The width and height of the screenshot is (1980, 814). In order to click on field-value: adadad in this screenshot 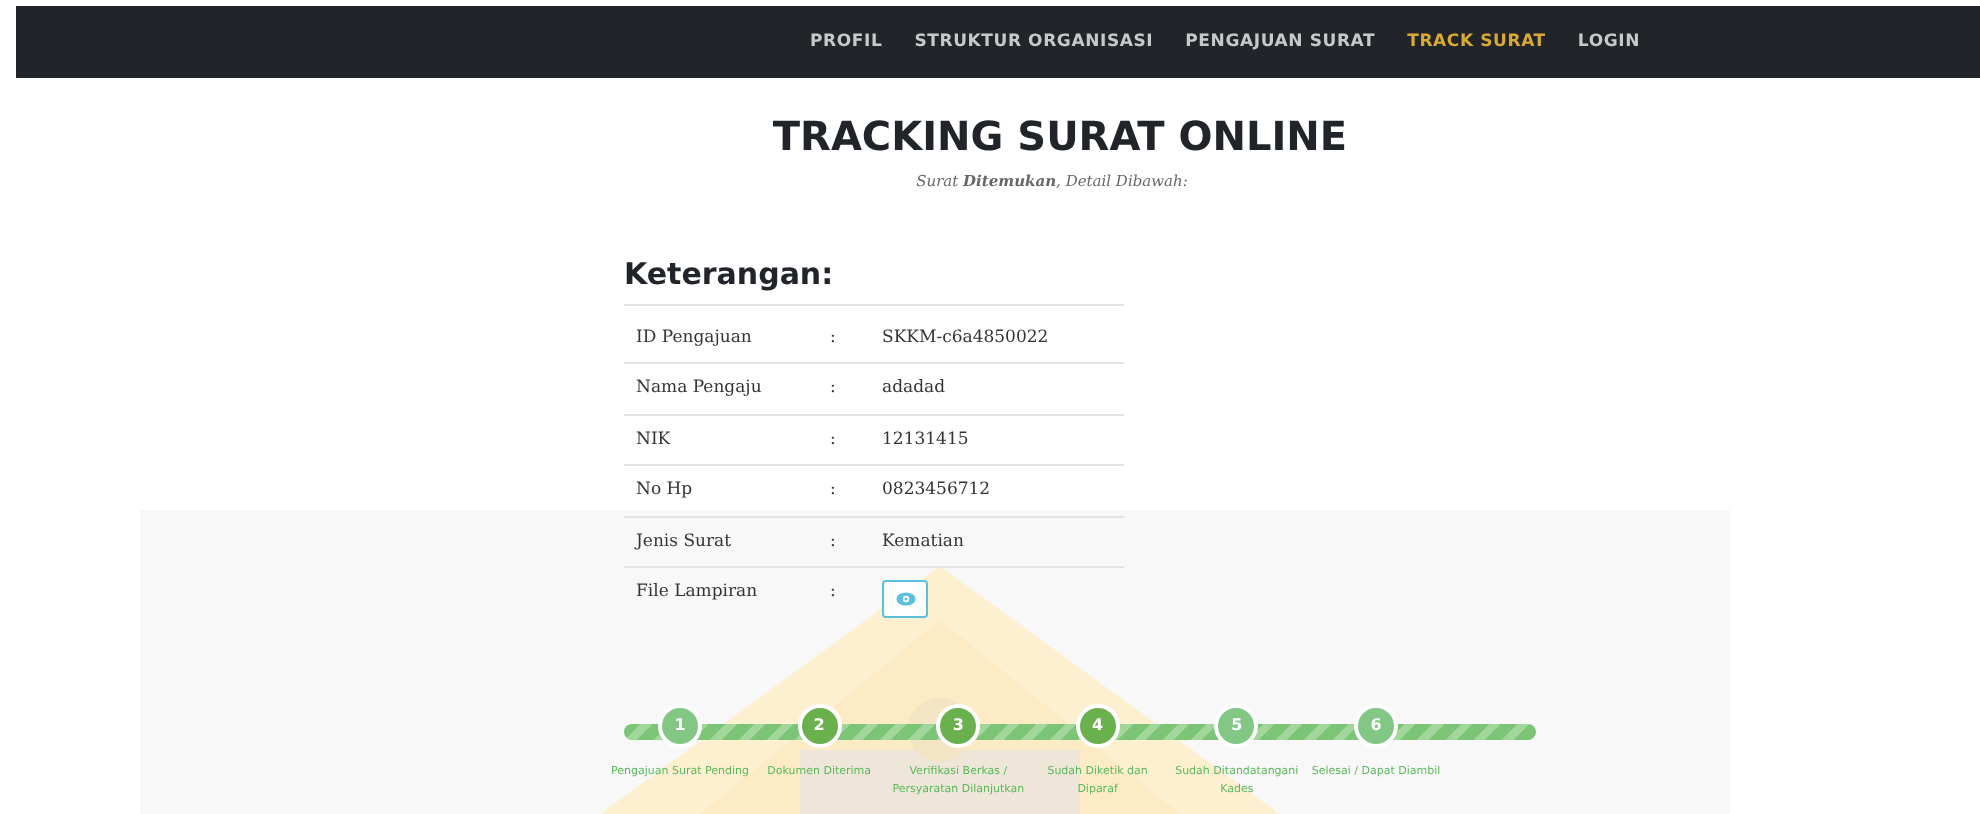, I will do `click(914, 388)`.